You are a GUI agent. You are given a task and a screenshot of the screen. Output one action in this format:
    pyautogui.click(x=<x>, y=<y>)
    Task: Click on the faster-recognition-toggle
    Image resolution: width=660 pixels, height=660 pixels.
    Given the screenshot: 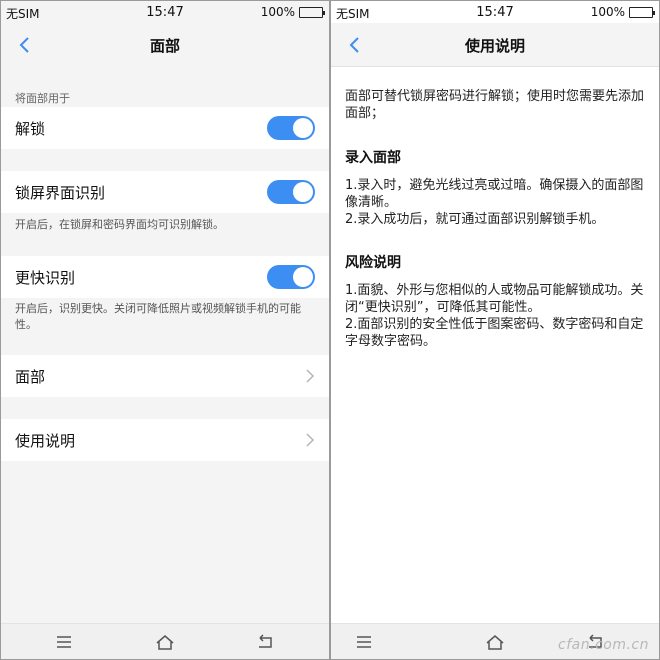 What is the action you would take?
    pyautogui.click(x=291, y=277)
    